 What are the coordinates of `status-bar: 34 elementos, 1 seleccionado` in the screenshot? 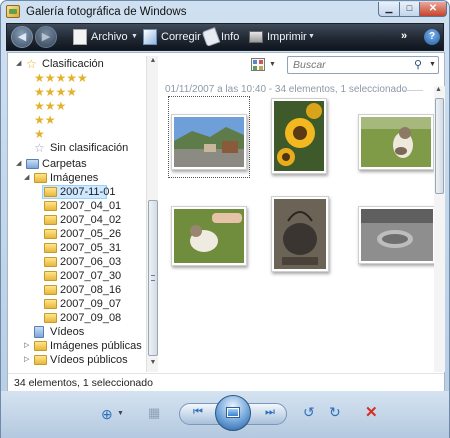 It's located at (226, 382).